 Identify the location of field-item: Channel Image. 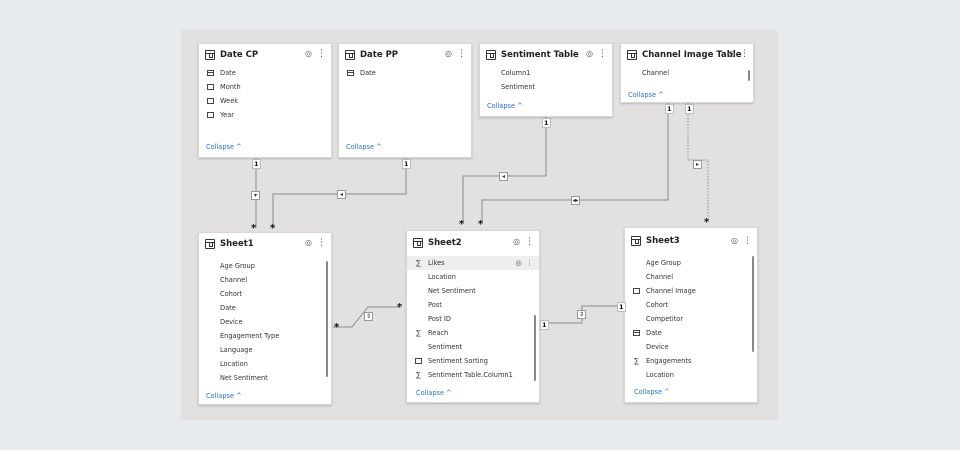
(691, 291).